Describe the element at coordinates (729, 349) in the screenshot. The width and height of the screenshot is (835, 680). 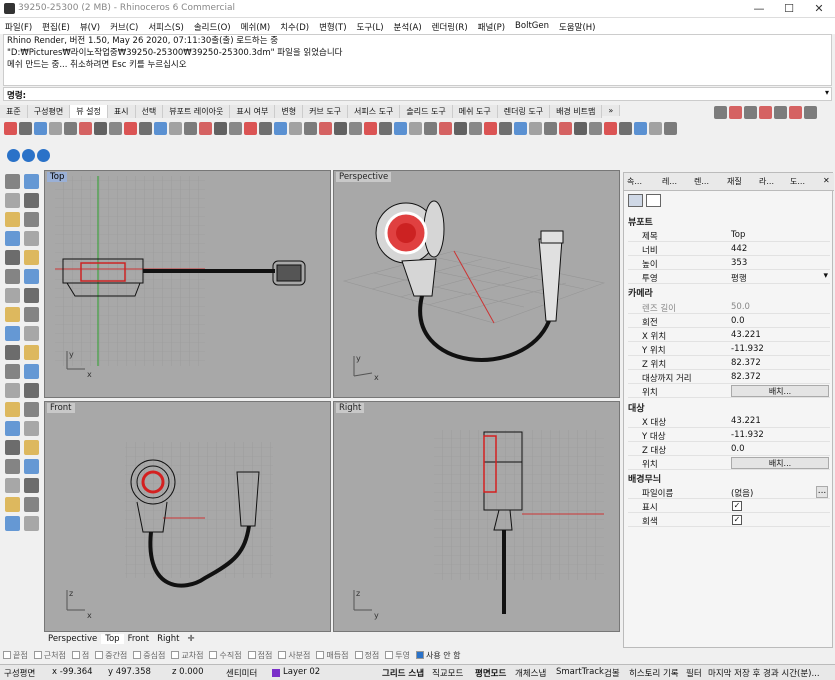
I see `prop-y-location: Y 위치 -11.932` at that location.